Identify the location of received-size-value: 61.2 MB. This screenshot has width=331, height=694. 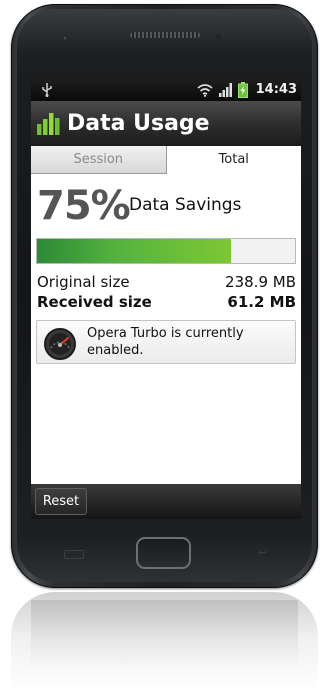
(261, 302).